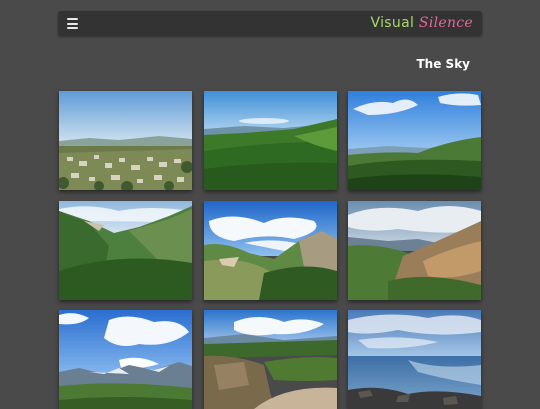  I want to click on gallery-title: The Sky, so click(443, 64).